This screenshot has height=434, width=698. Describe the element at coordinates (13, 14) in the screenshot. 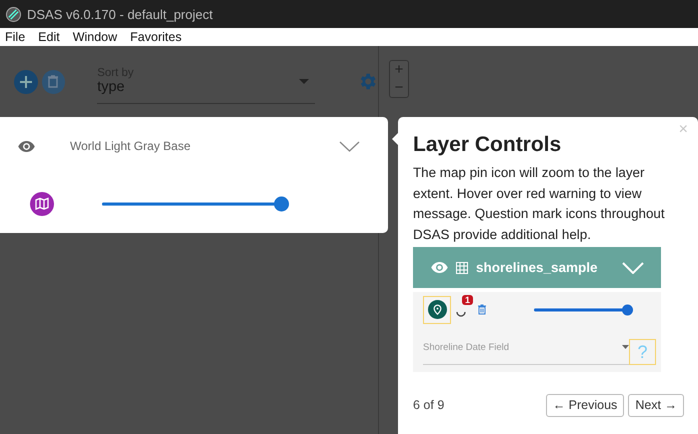

I see `app-logo-icon` at that location.